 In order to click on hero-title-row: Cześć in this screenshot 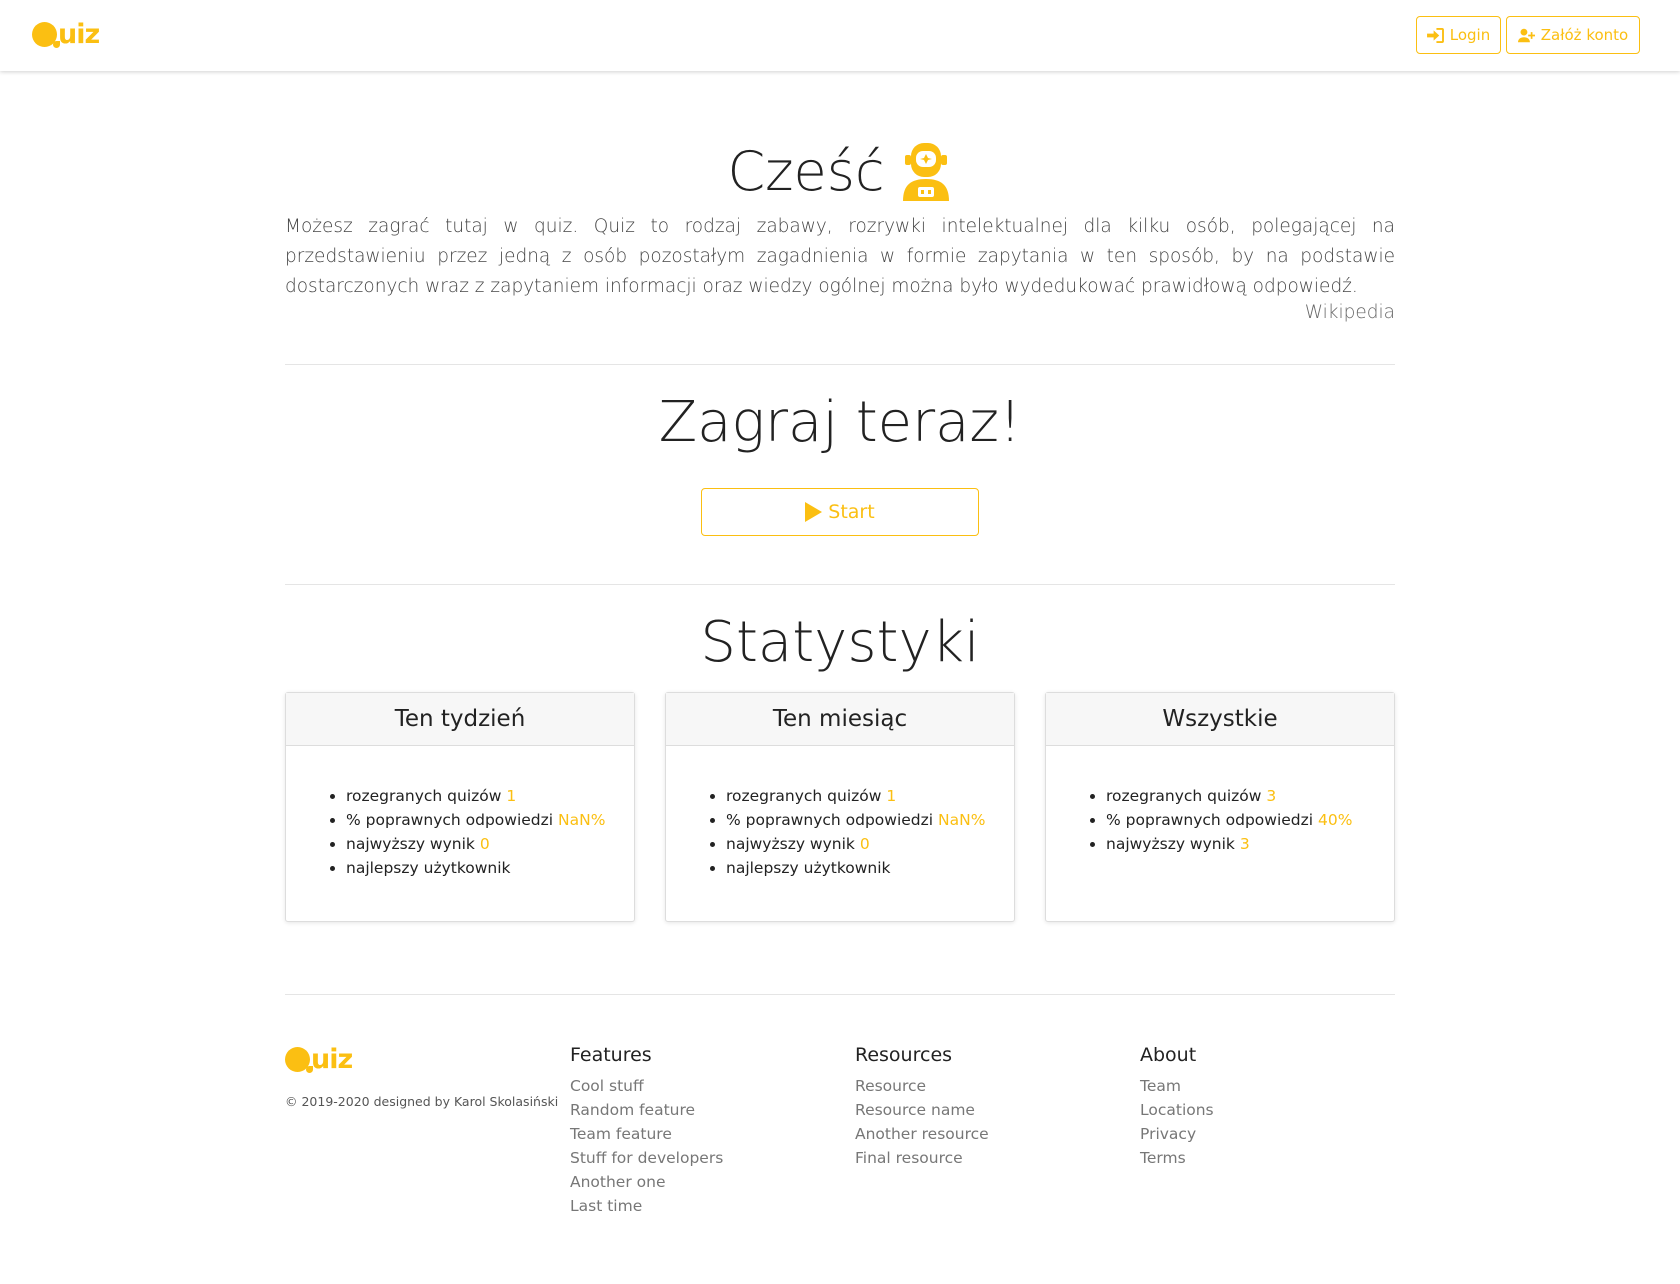, I will do `click(840, 171)`.